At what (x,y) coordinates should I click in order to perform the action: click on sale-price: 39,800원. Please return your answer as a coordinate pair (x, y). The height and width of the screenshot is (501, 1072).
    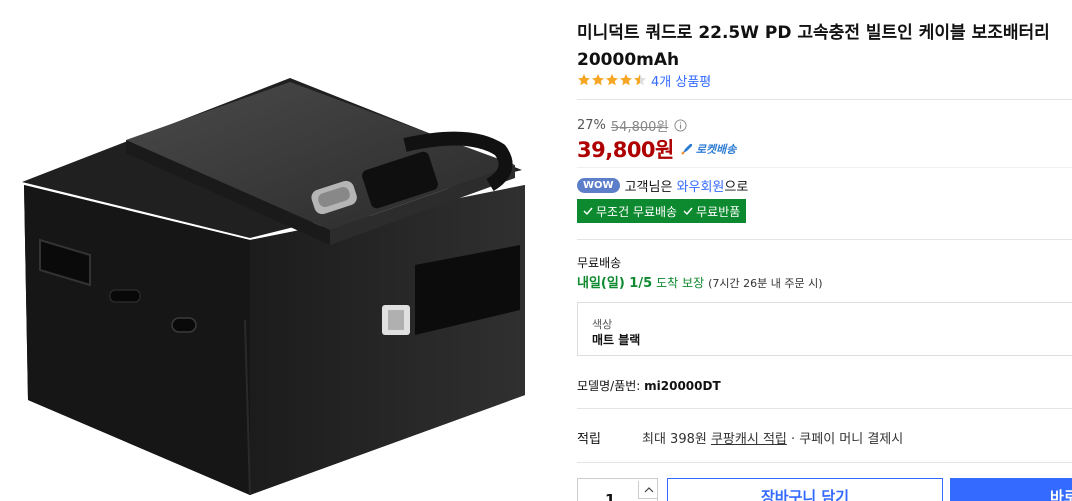
    Looking at the image, I should click on (625, 150).